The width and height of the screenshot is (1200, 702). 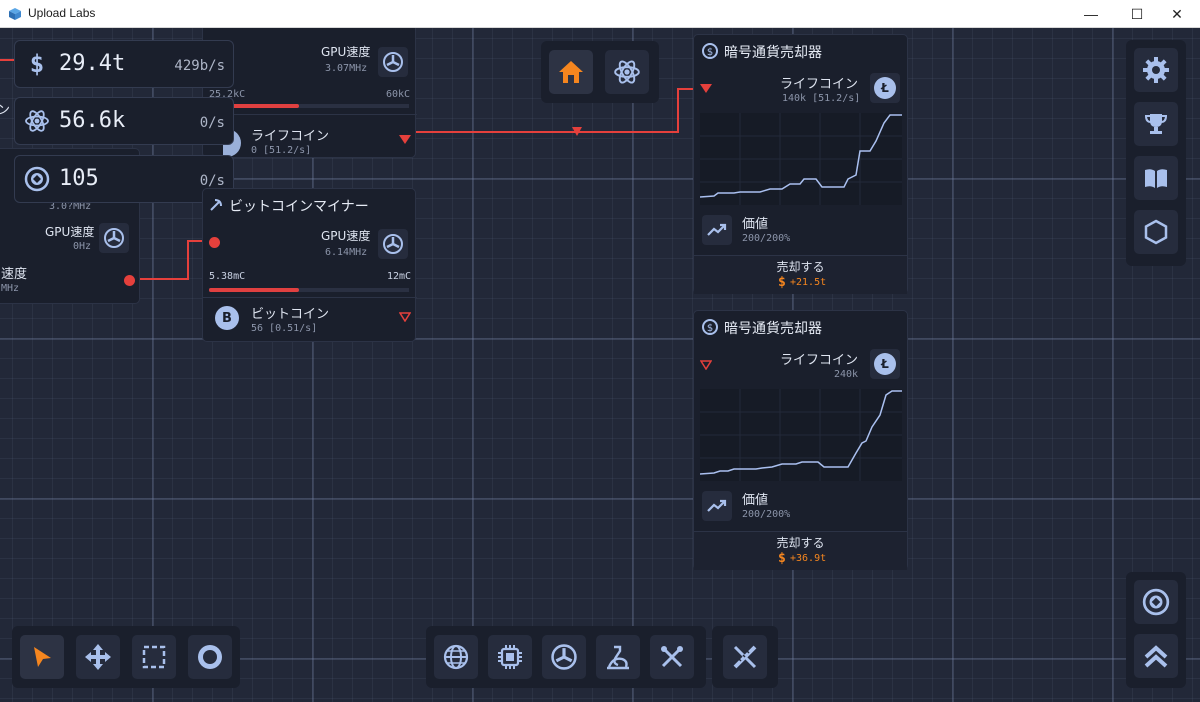 I want to click on edit-tray, so click(x=745, y=657).